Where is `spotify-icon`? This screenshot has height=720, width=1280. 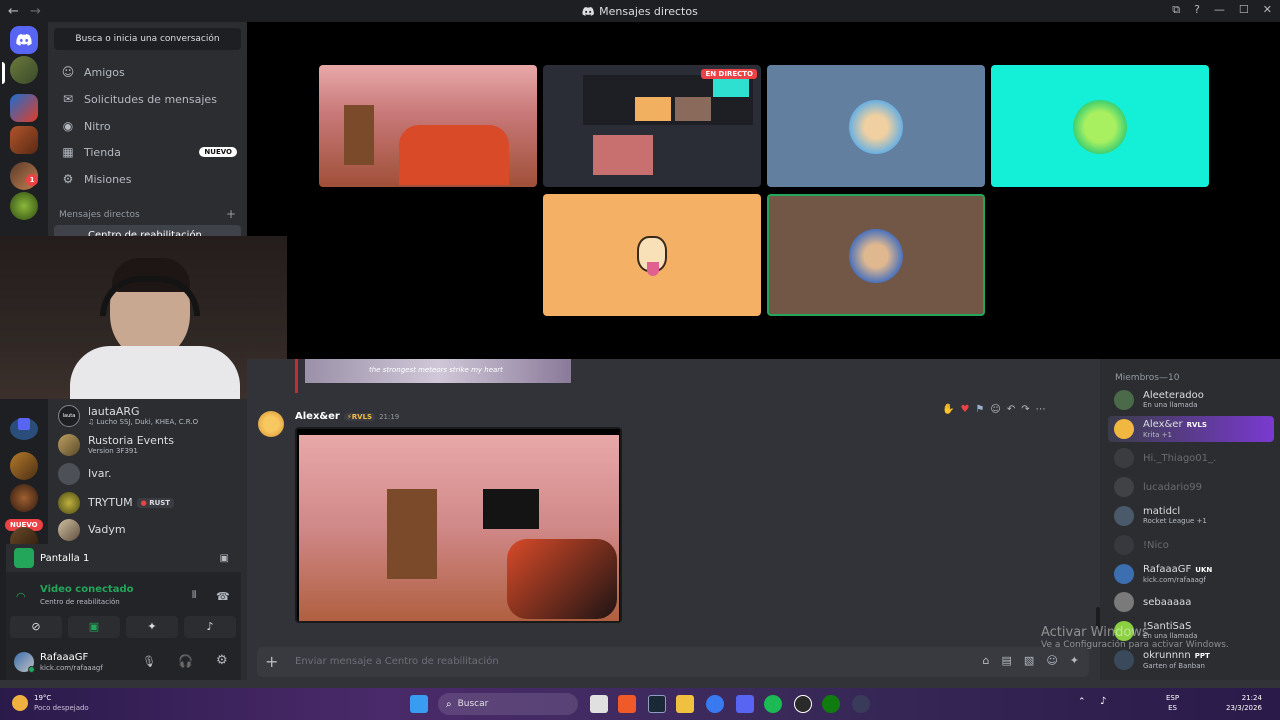
spotify-icon is located at coordinates (773, 704).